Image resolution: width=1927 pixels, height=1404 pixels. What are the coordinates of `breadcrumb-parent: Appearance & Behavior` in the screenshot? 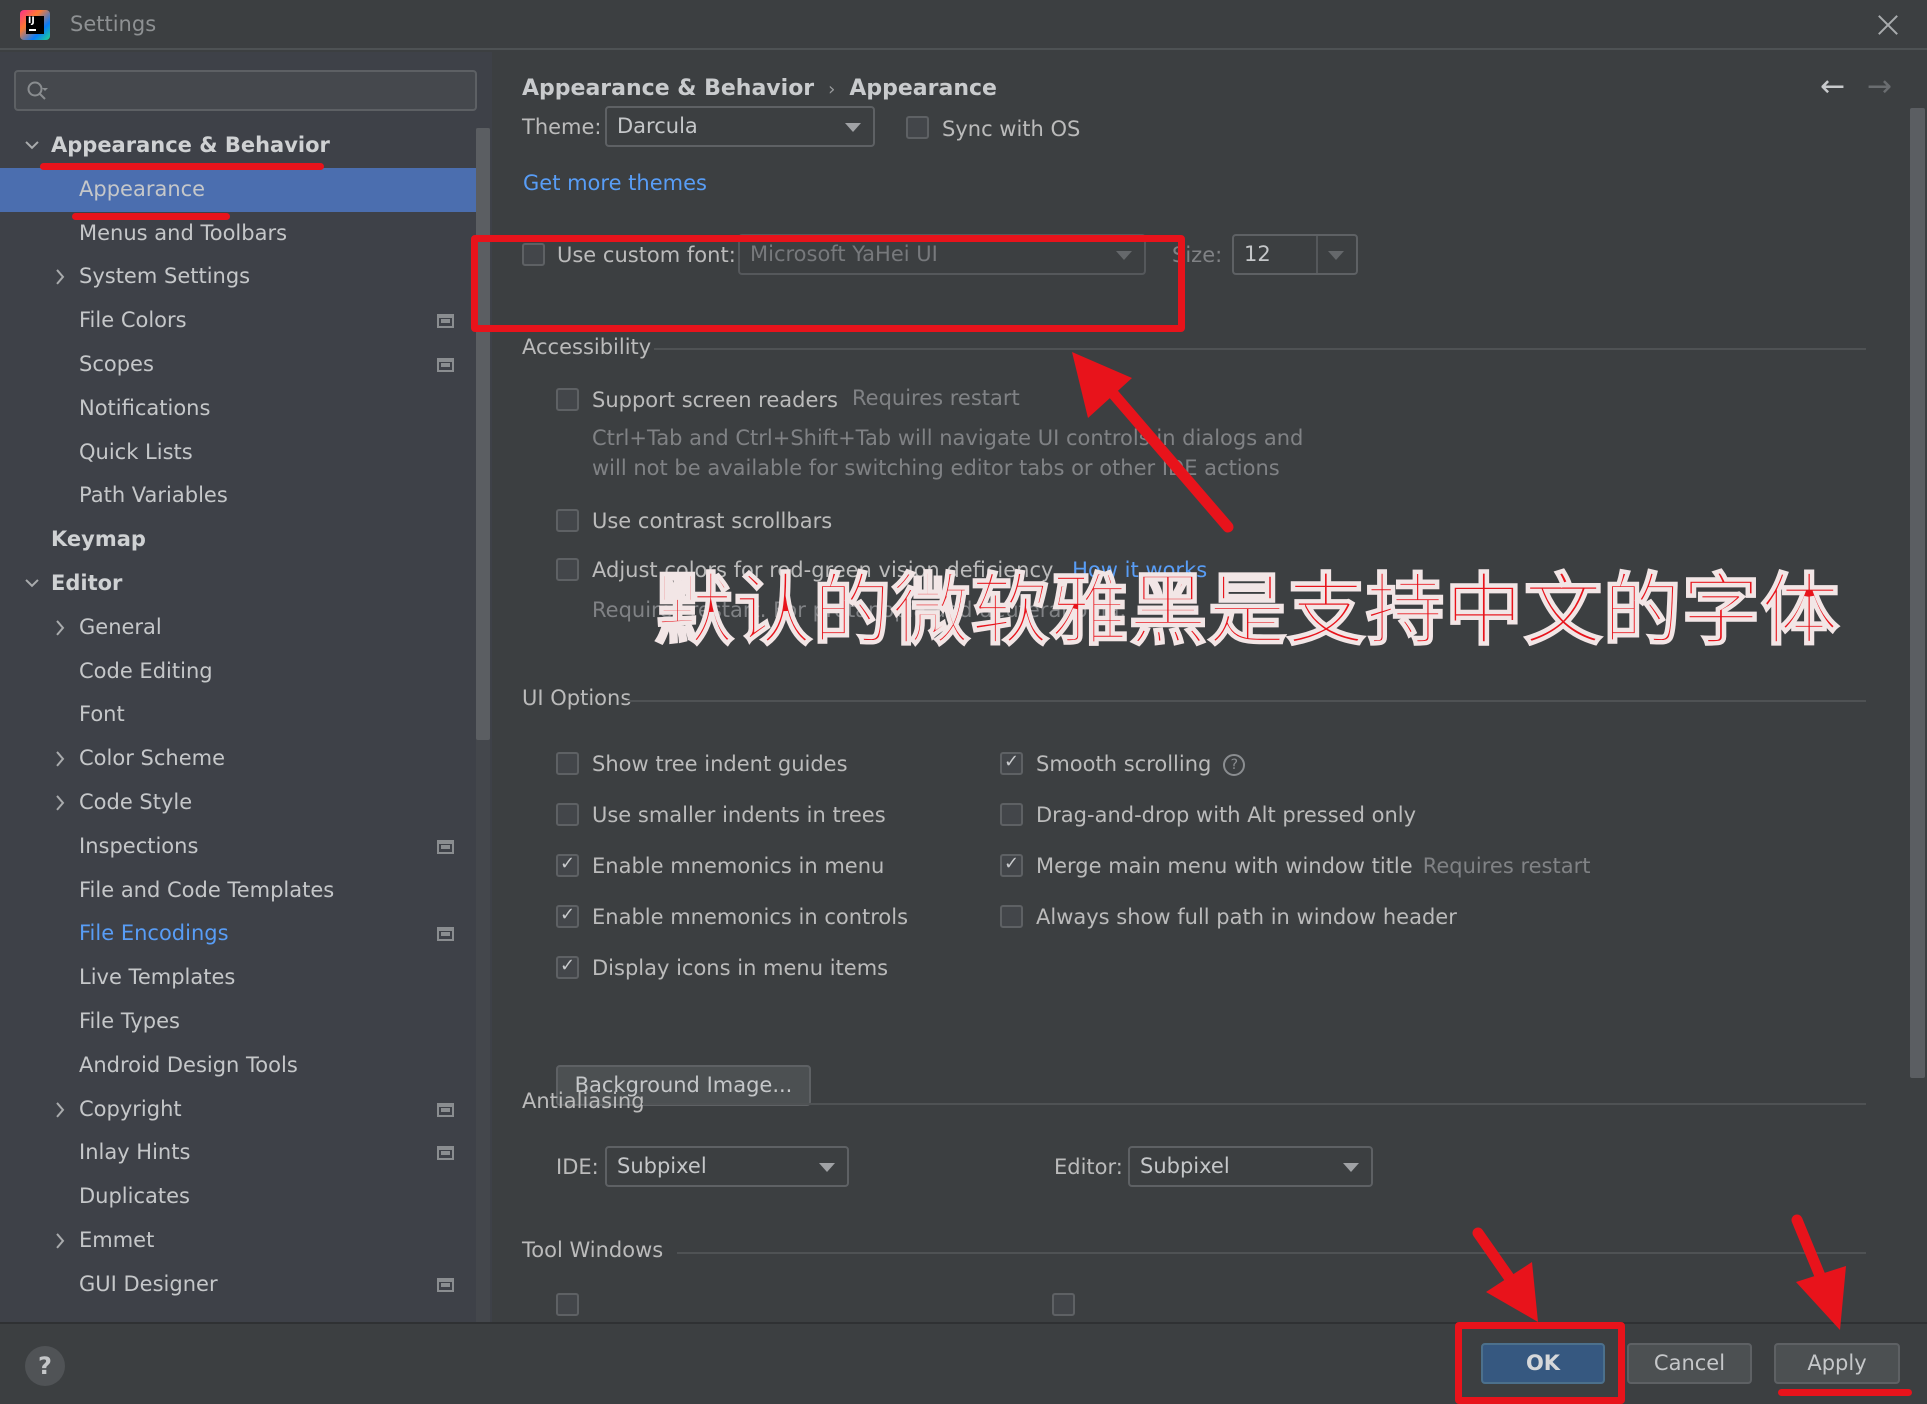 It's located at (668, 88).